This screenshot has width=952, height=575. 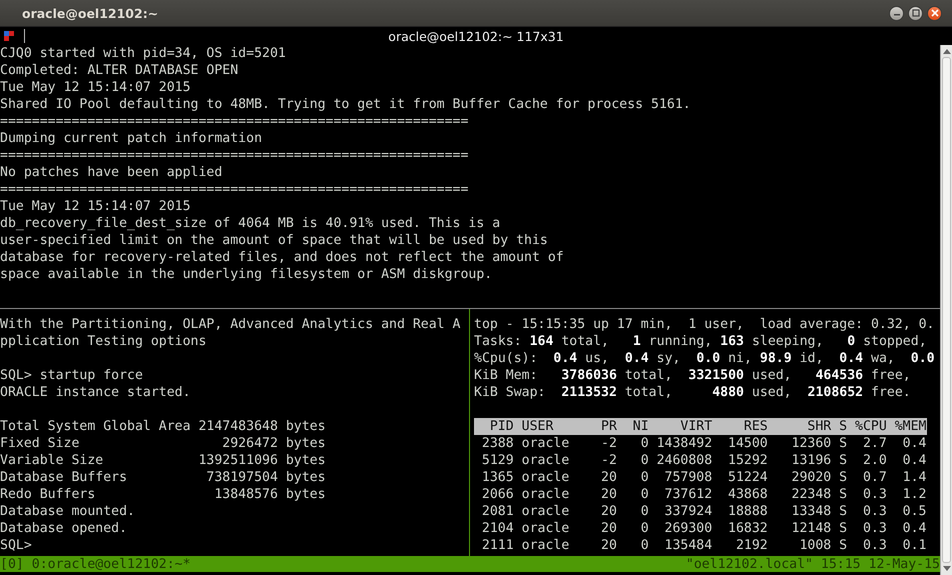 I want to click on table-cell-text: 337924, so click(x=688, y=511).